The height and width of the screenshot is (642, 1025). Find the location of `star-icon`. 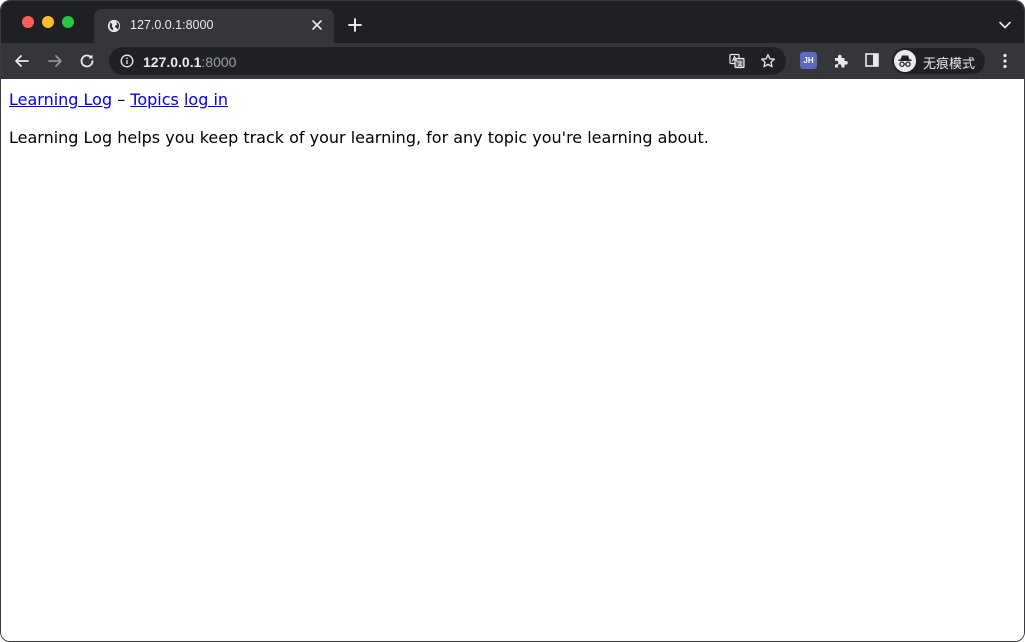

star-icon is located at coordinates (768, 61).